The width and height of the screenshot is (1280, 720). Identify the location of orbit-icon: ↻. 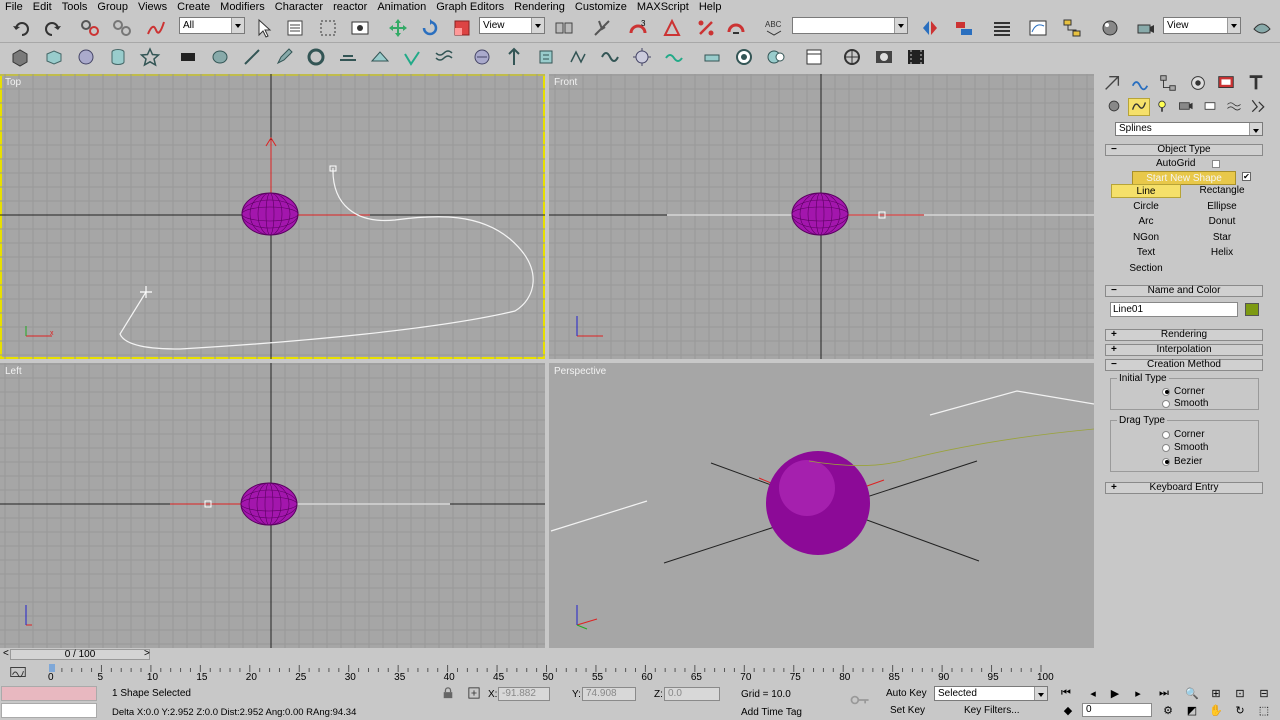
(1240, 710).